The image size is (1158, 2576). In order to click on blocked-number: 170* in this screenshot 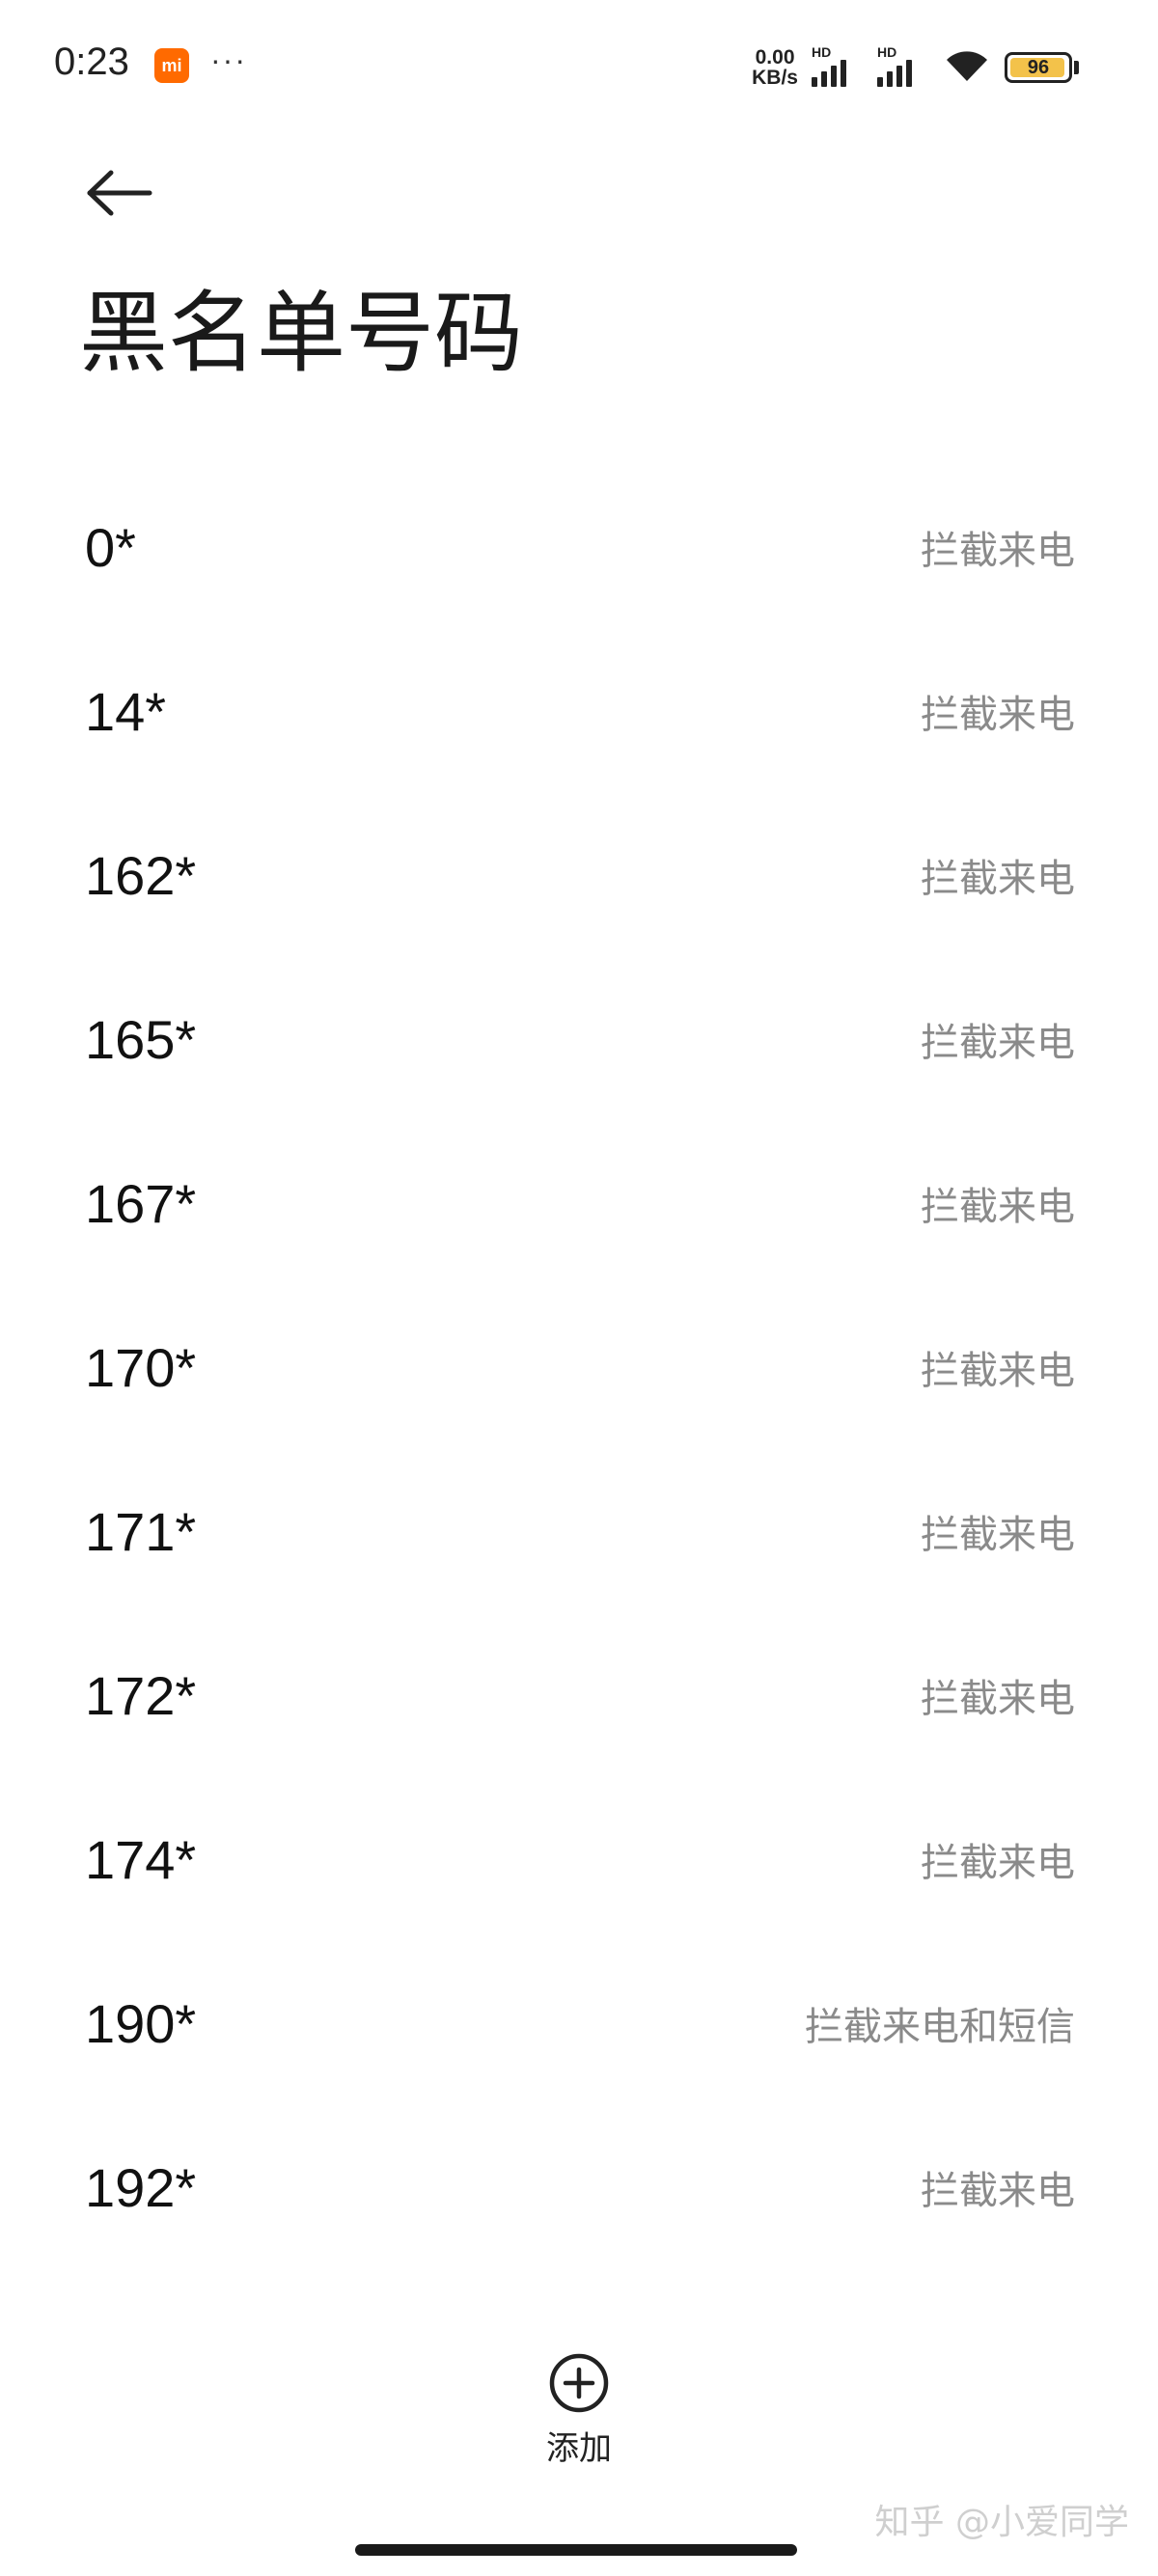, I will do `click(141, 1367)`.